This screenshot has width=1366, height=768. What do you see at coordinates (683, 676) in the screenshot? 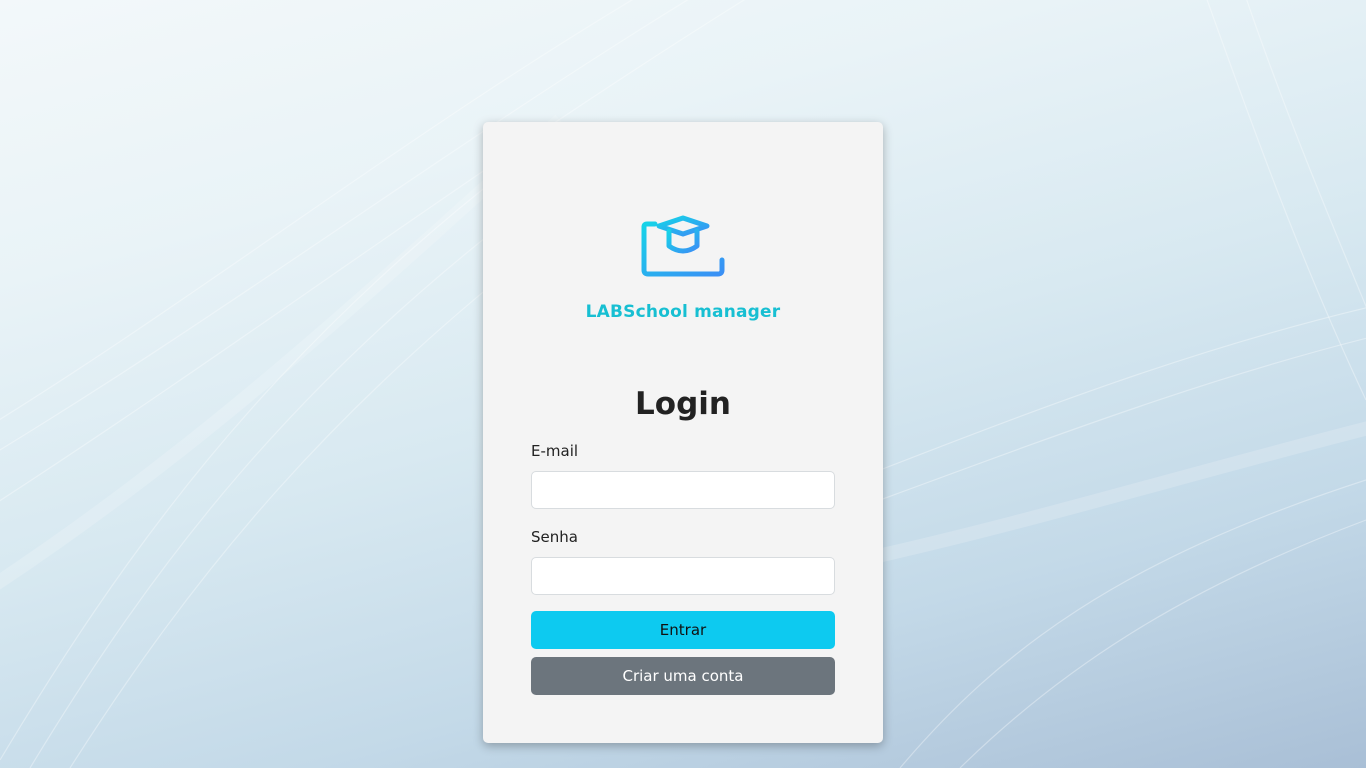
I see `create-account-button: Criar uma conta` at bounding box center [683, 676].